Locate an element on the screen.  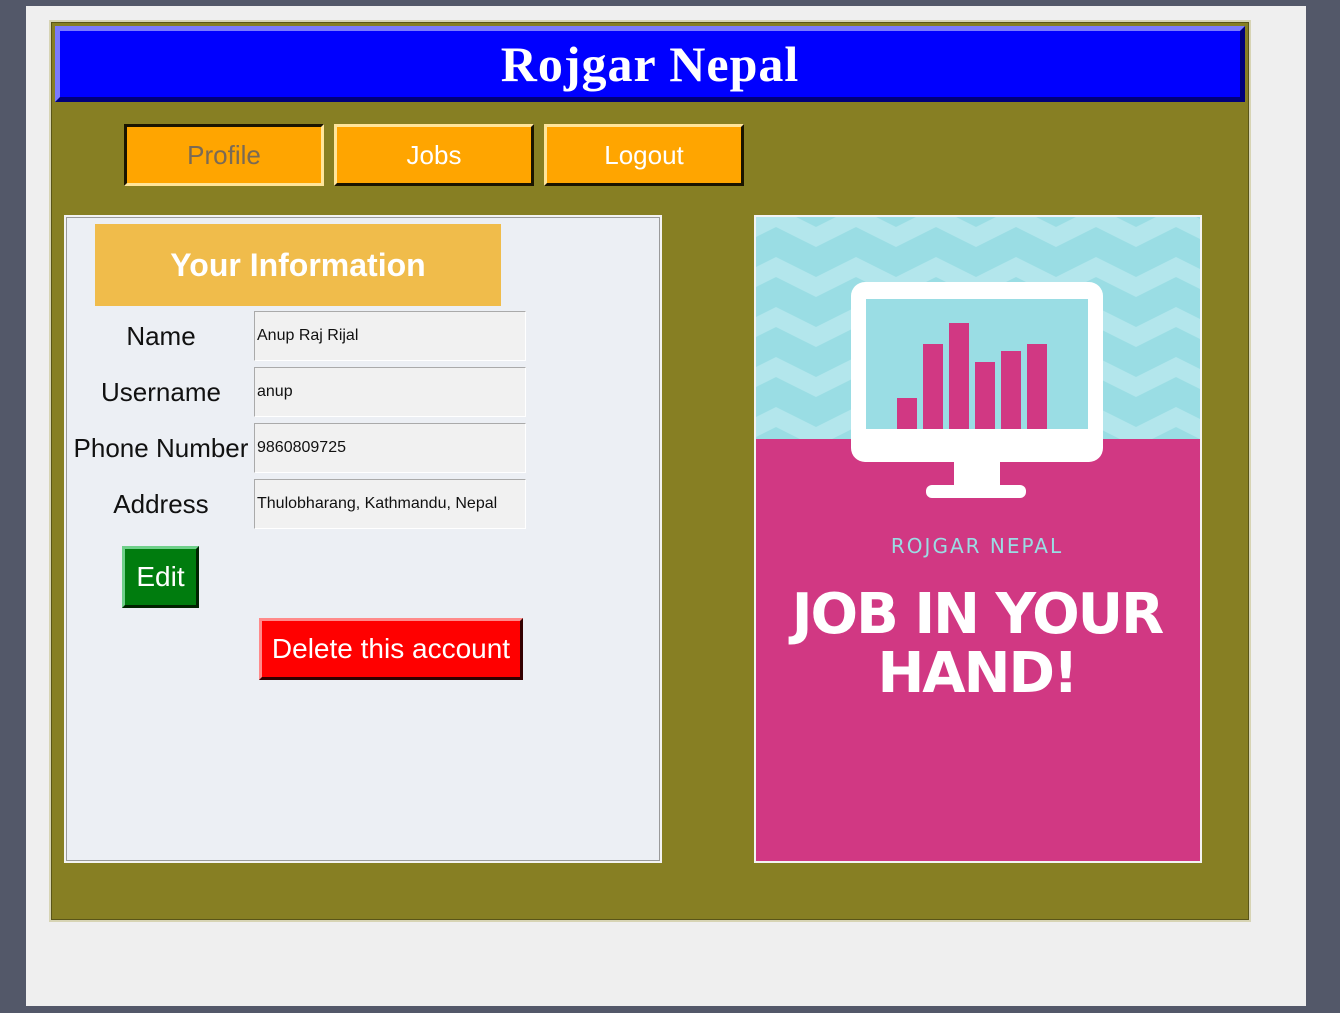
information-heading: Your Information is located at coordinates (298, 265).